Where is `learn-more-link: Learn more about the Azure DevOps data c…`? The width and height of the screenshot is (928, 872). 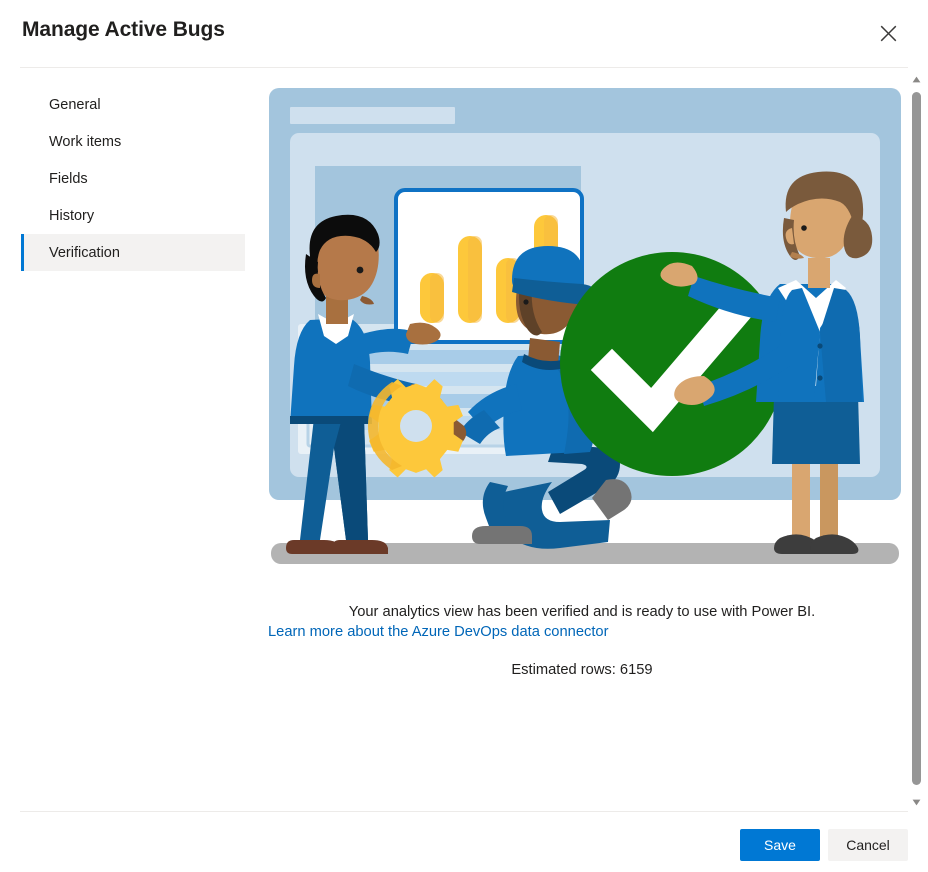
learn-more-link: Learn more about the Azure DevOps data c… is located at coordinates (582, 632).